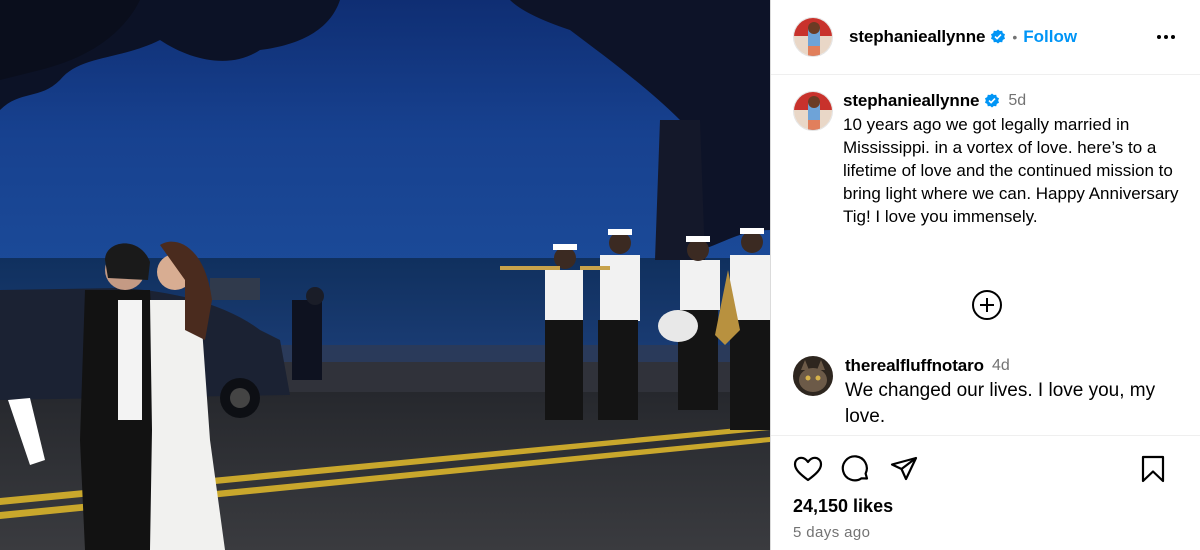 The image size is (1200, 550). What do you see at coordinates (1153, 469) in the screenshot?
I see `bookmark-icon` at bounding box center [1153, 469].